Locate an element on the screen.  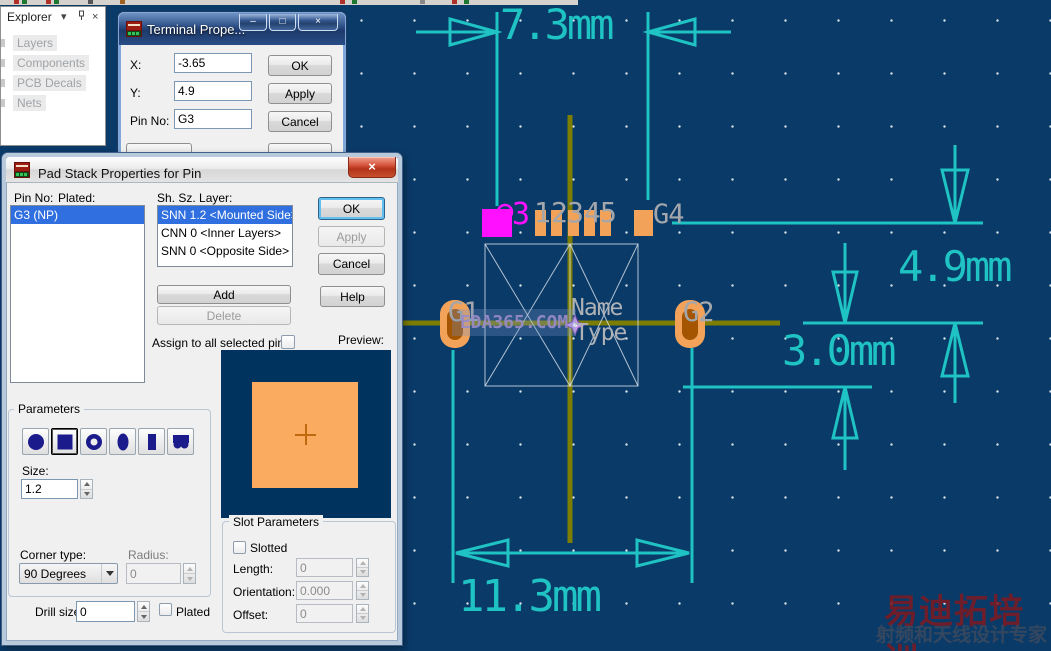
annular-pad-icon is located at coordinates (93, 441).